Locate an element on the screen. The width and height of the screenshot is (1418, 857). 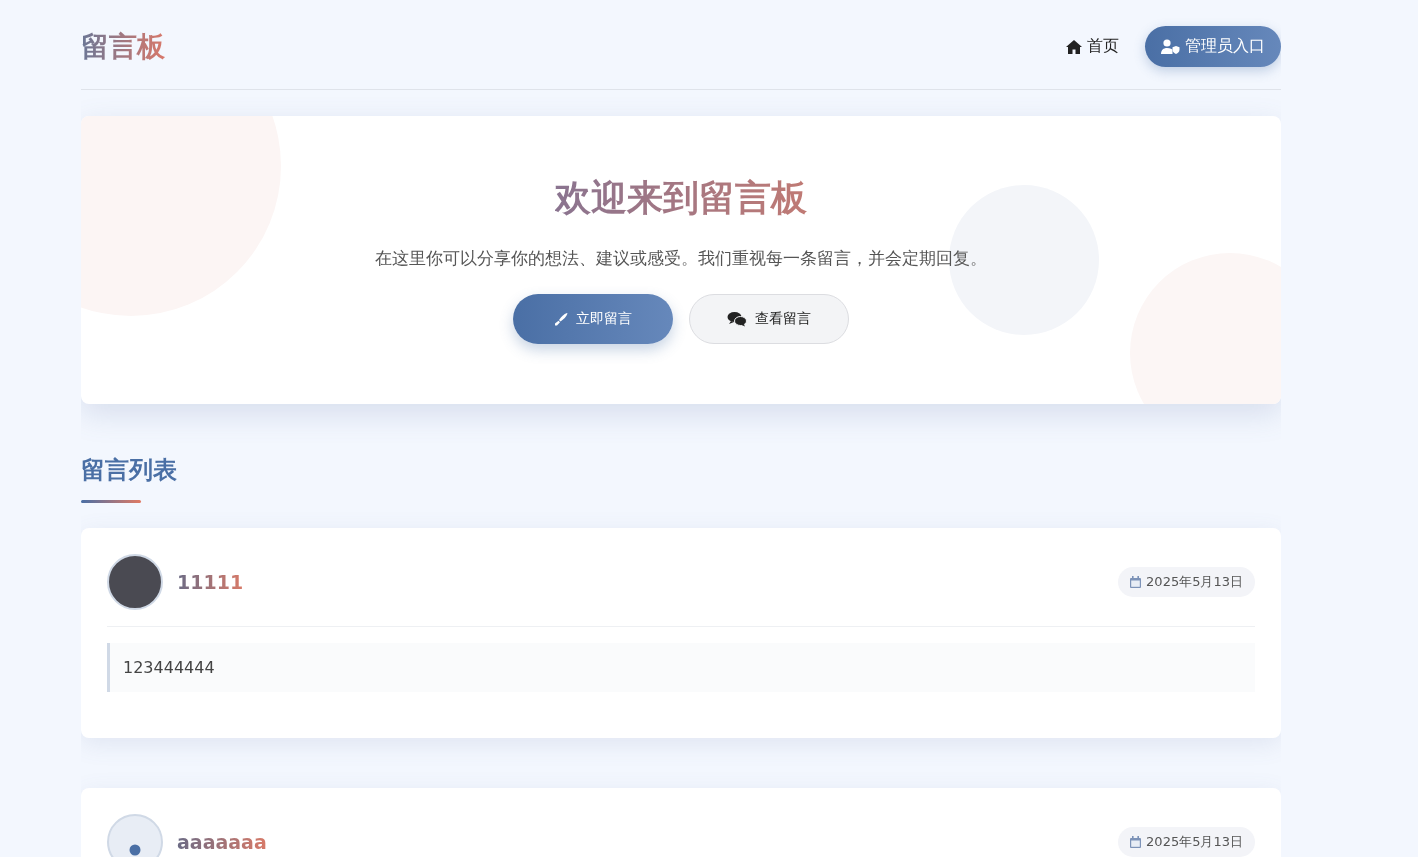
hero-subtitle: 在这里你可以分享你的想法、建议或感受。我们重视每一条留言，并会定期回复。 is located at coordinates (681, 258).